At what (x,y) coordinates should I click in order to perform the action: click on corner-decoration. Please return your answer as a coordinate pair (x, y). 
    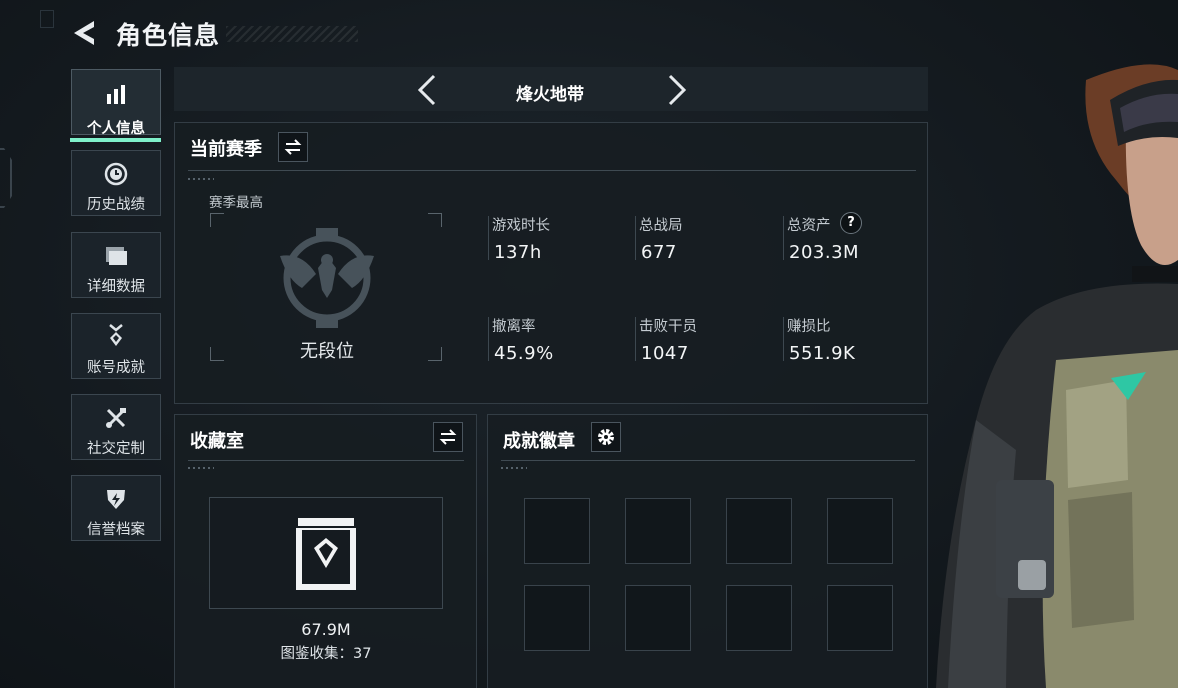
    Looking at the image, I should click on (47, 19).